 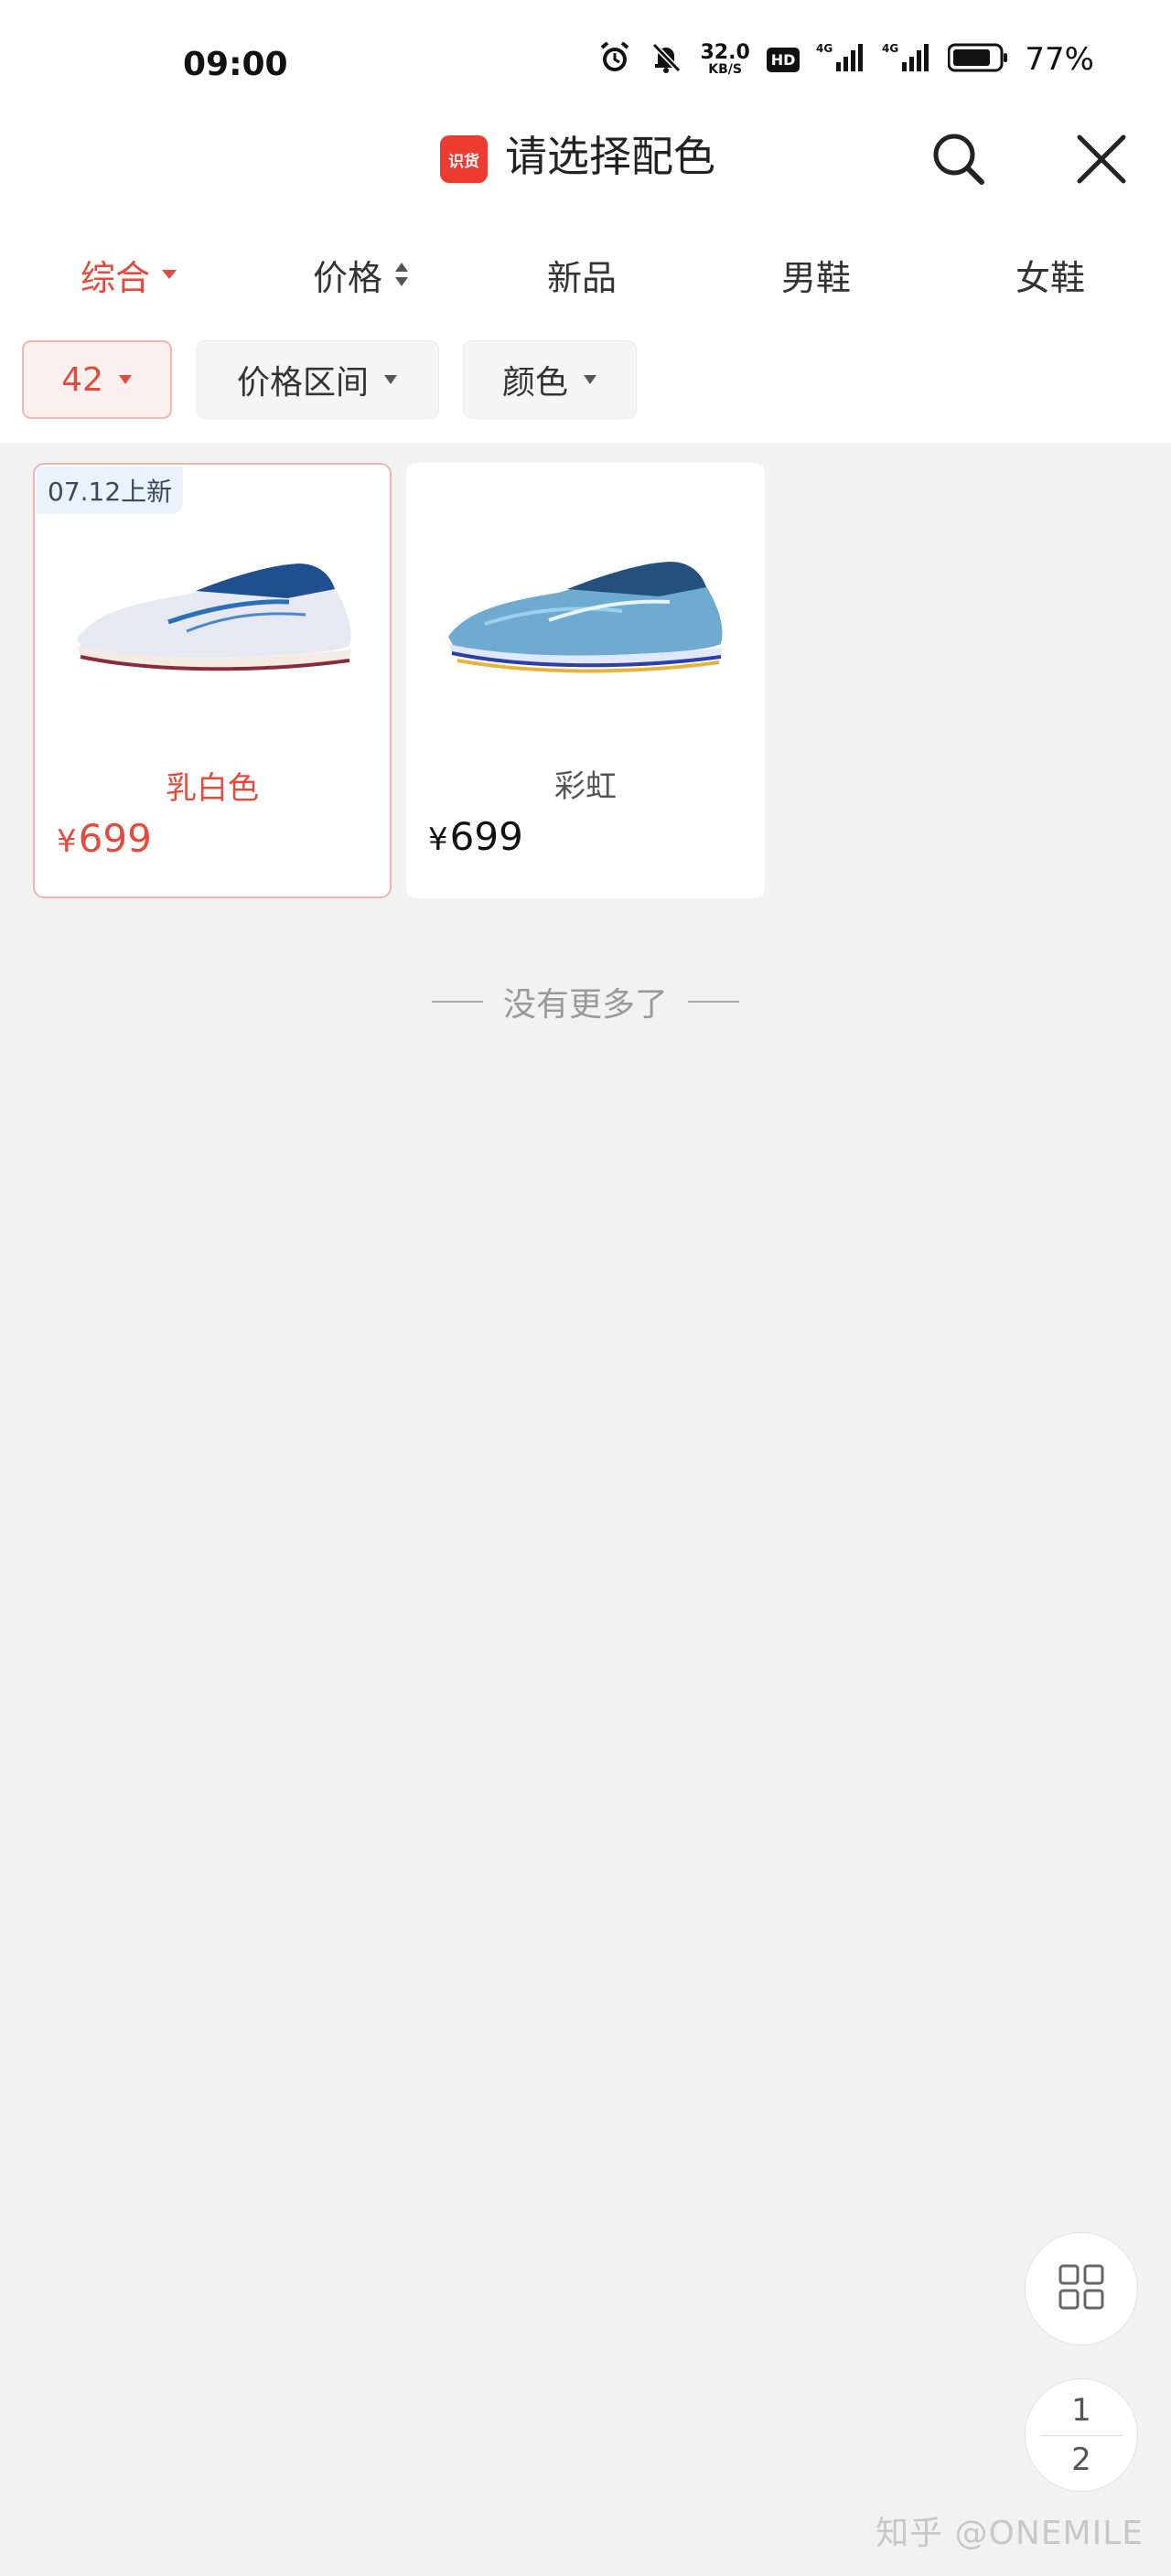 What do you see at coordinates (585, 786) in the screenshot?
I see `product-color-name: 彩虹` at bounding box center [585, 786].